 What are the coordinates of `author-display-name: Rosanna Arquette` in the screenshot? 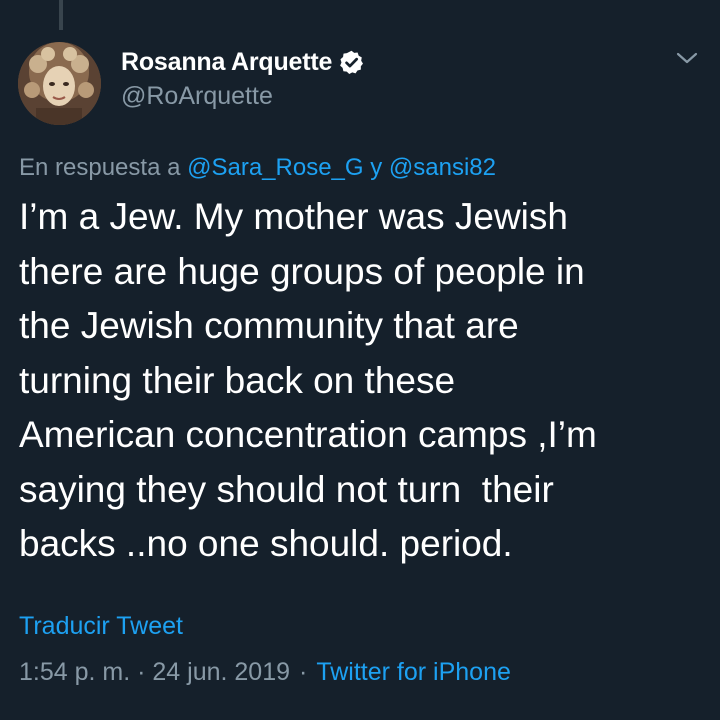 It's located at (226, 62).